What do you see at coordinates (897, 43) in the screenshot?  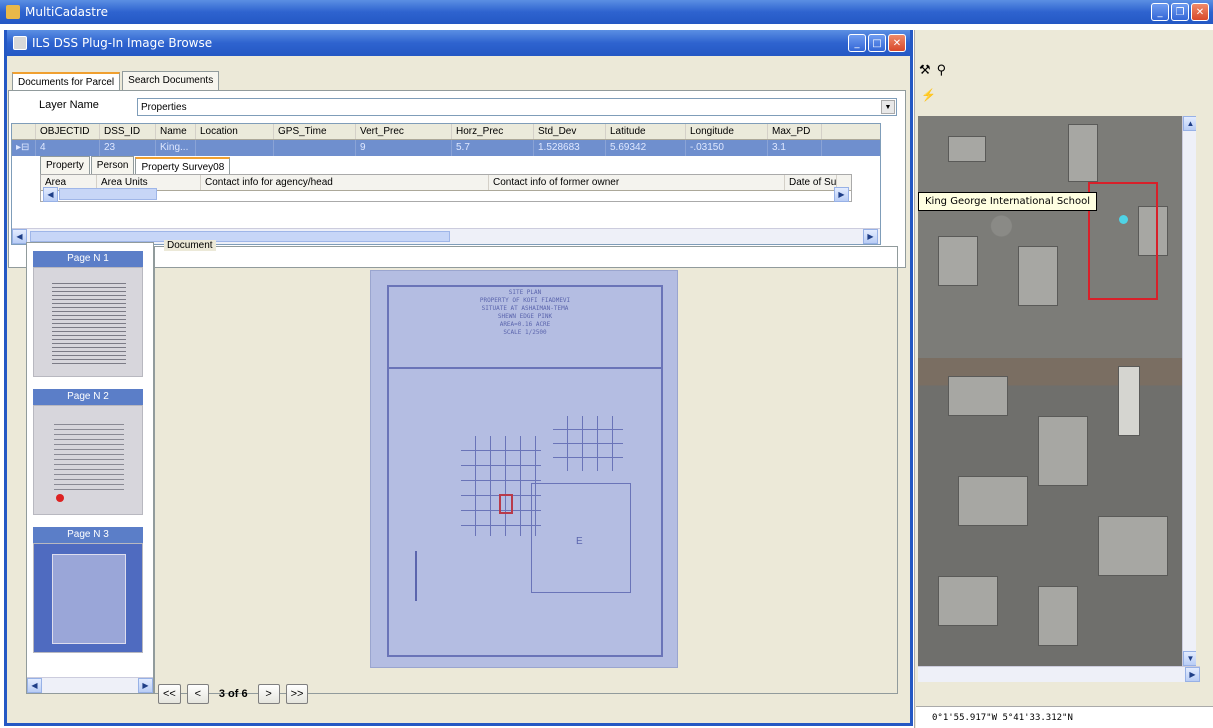 I see `dialog-close-button: ✕` at bounding box center [897, 43].